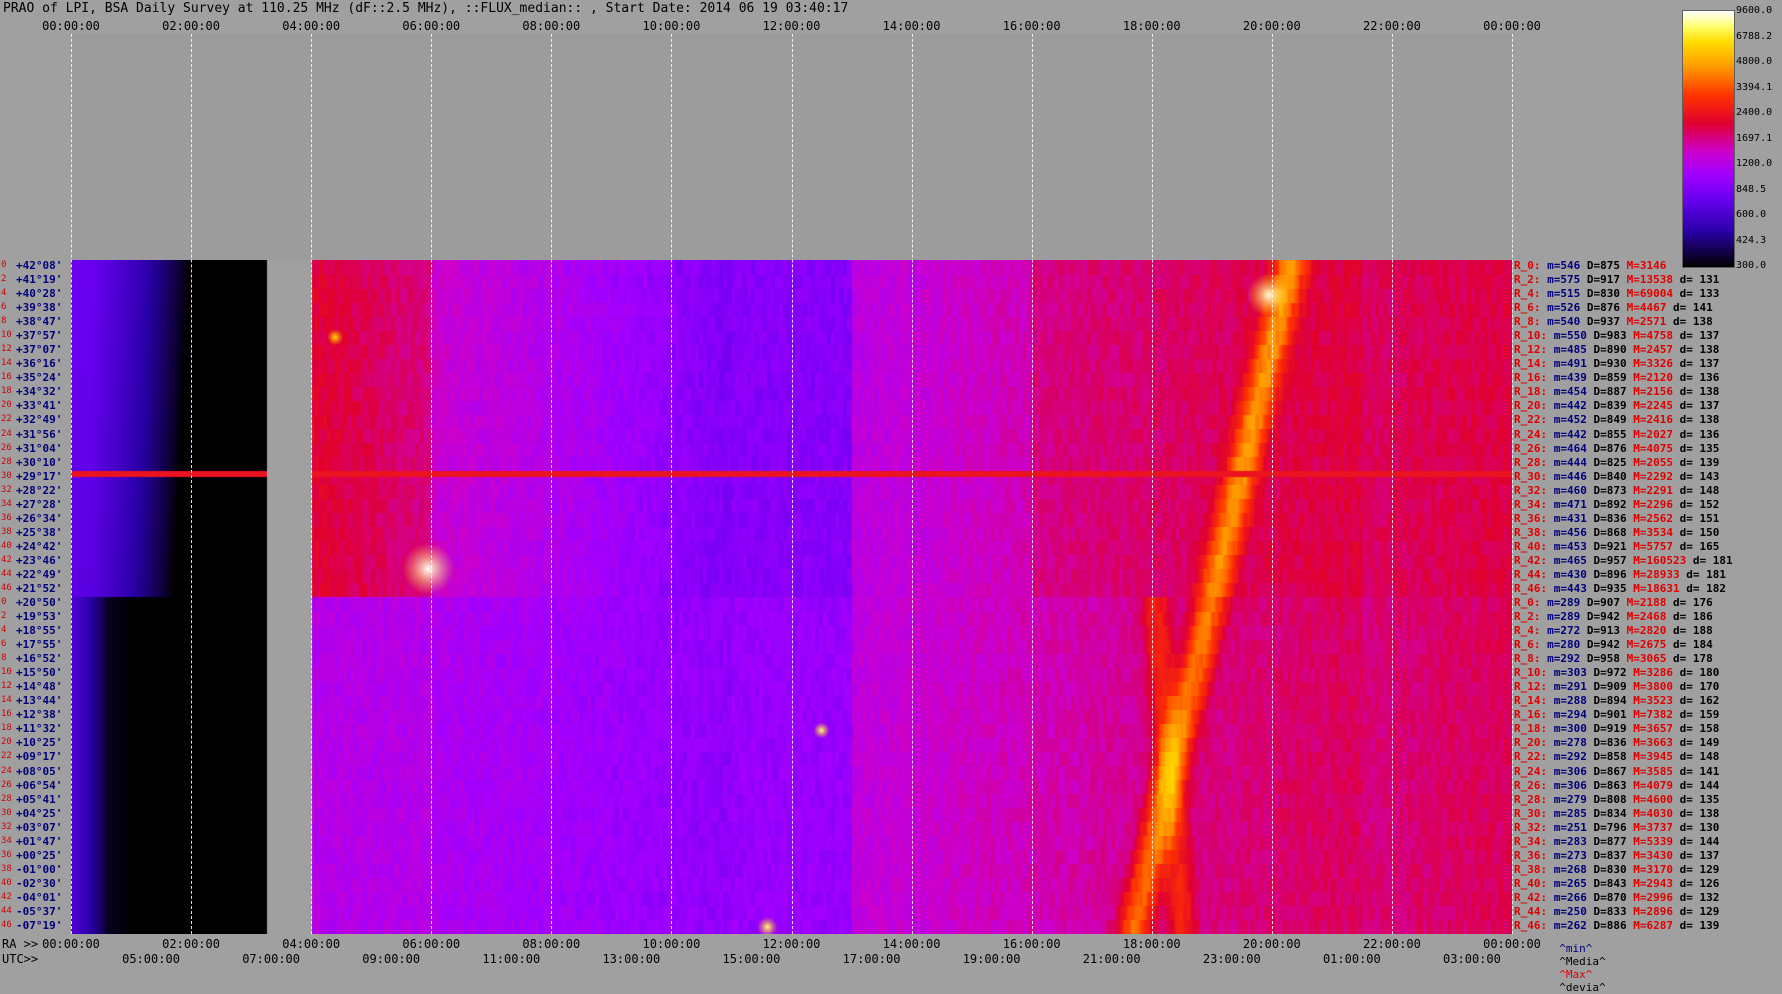 This screenshot has width=1782, height=994. What do you see at coordinates (39, 504) in the screenshot?
I see `declination-label: +27°28'` at bounding box center [39, 504].